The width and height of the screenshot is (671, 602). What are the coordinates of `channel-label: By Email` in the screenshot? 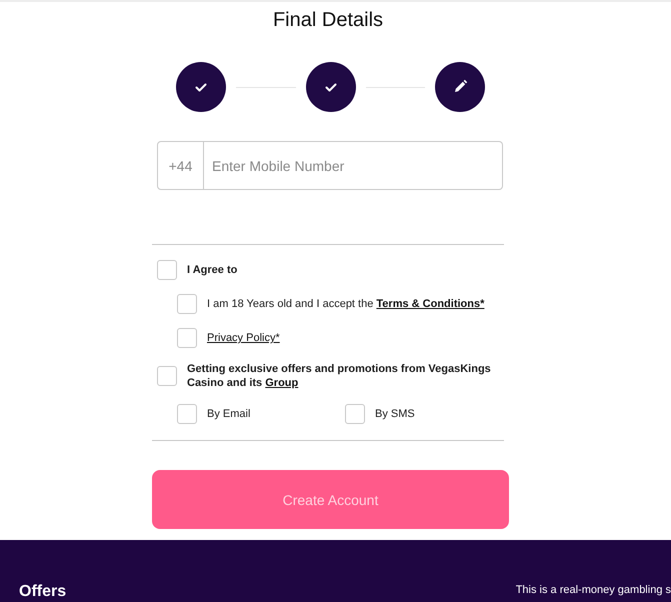 It's located at (228, 414).